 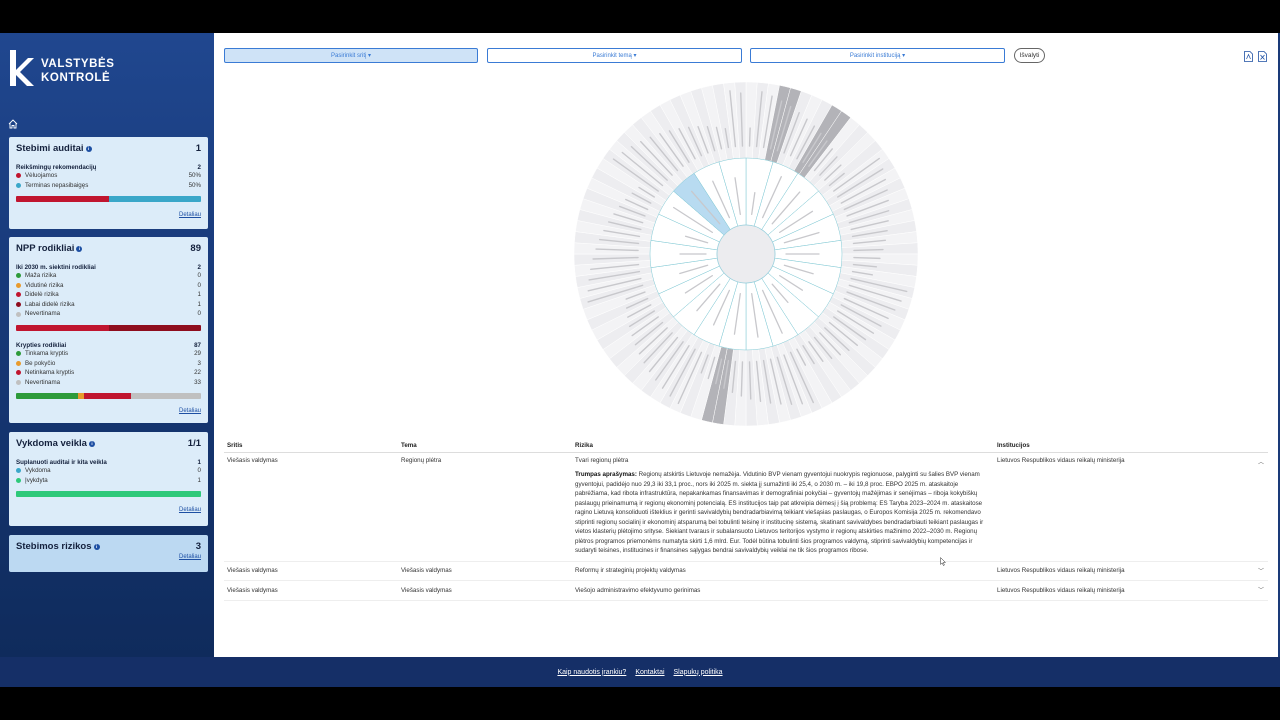 I want to click on card-activity-title: Vykdoma veikla i, so click(x=55, y=443).